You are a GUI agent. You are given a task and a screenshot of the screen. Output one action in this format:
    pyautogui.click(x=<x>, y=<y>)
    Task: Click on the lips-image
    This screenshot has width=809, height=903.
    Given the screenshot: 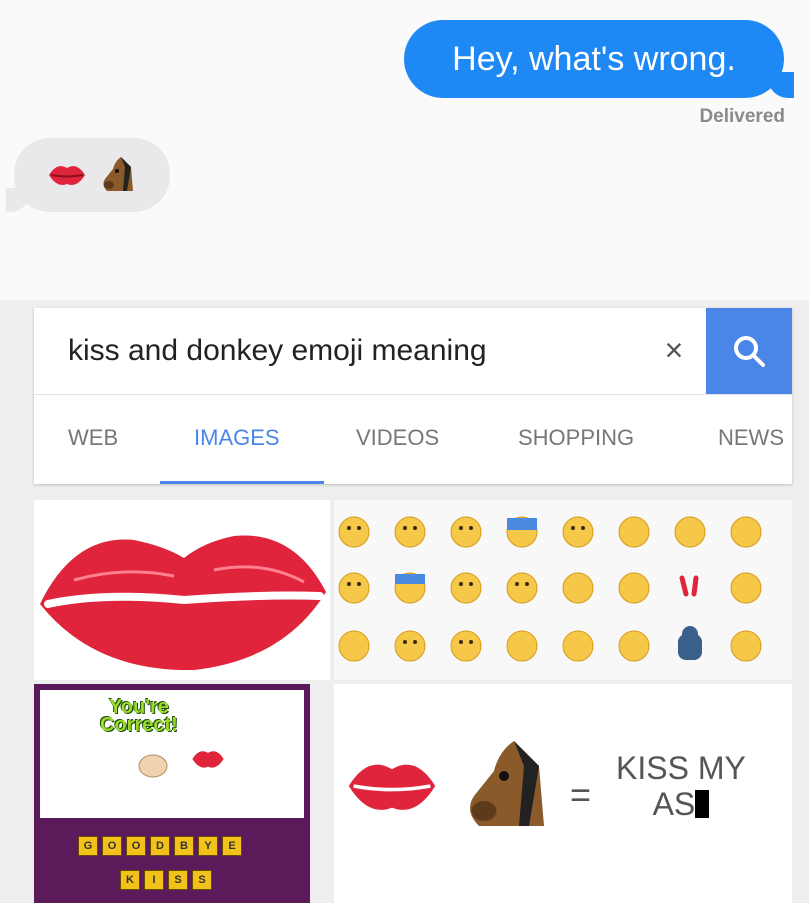 What is the action you would take?
    pyautogui.click(x=183, y=603)
    